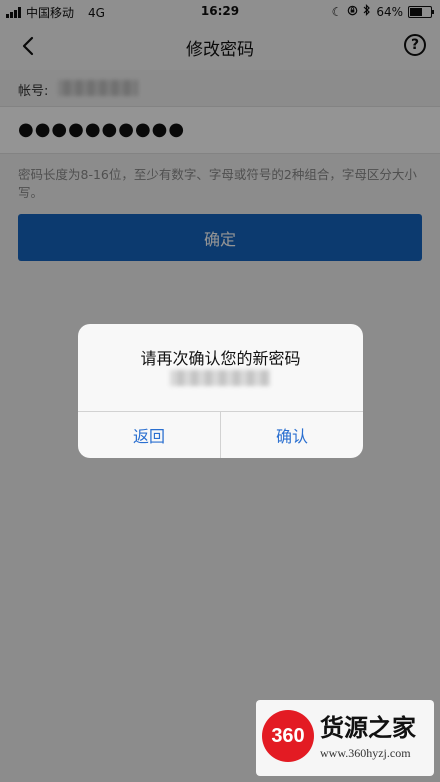  I want to click on dialog-confirm-button: 确认, so click(292, 435).